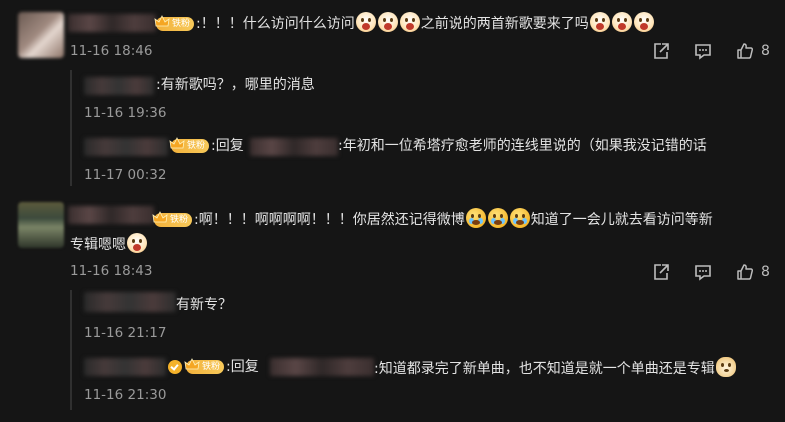  What do you see at coordinates (235, 85) in the screenshot?
I see `reply-text: :有新歌吗？，哪里的消息` at bounding box center [235, 85].